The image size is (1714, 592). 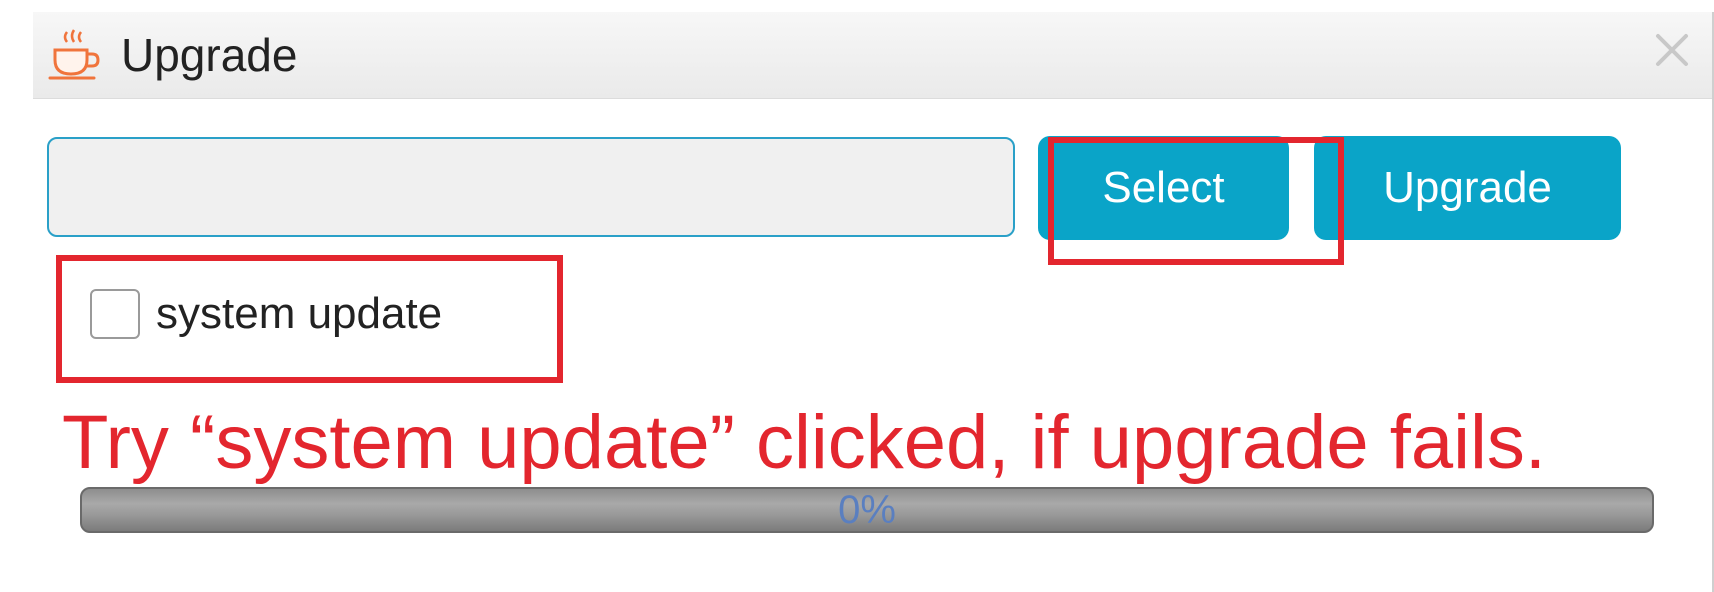 I want to click on system-update-option: system update, so click(x=266, y=314).